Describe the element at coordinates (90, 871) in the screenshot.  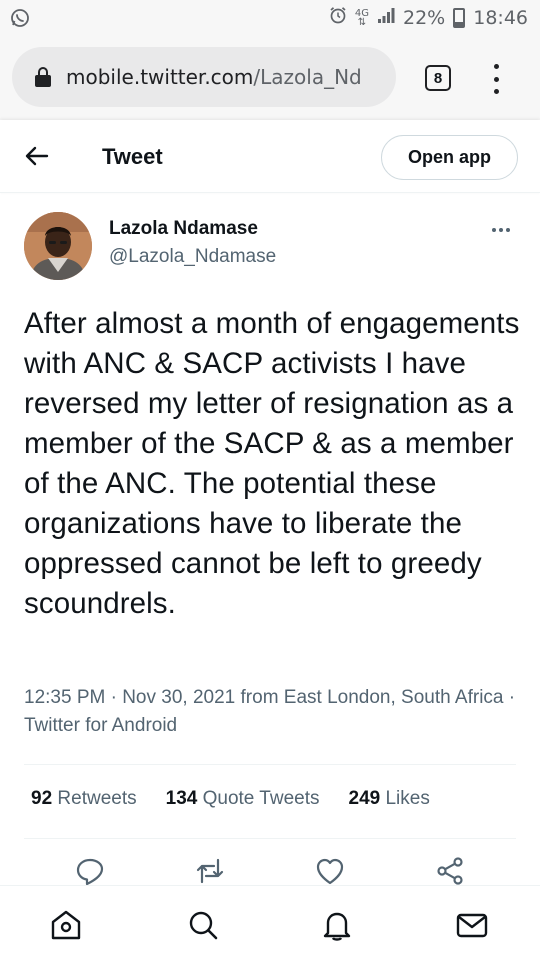
I see `reply-icon` at that location.